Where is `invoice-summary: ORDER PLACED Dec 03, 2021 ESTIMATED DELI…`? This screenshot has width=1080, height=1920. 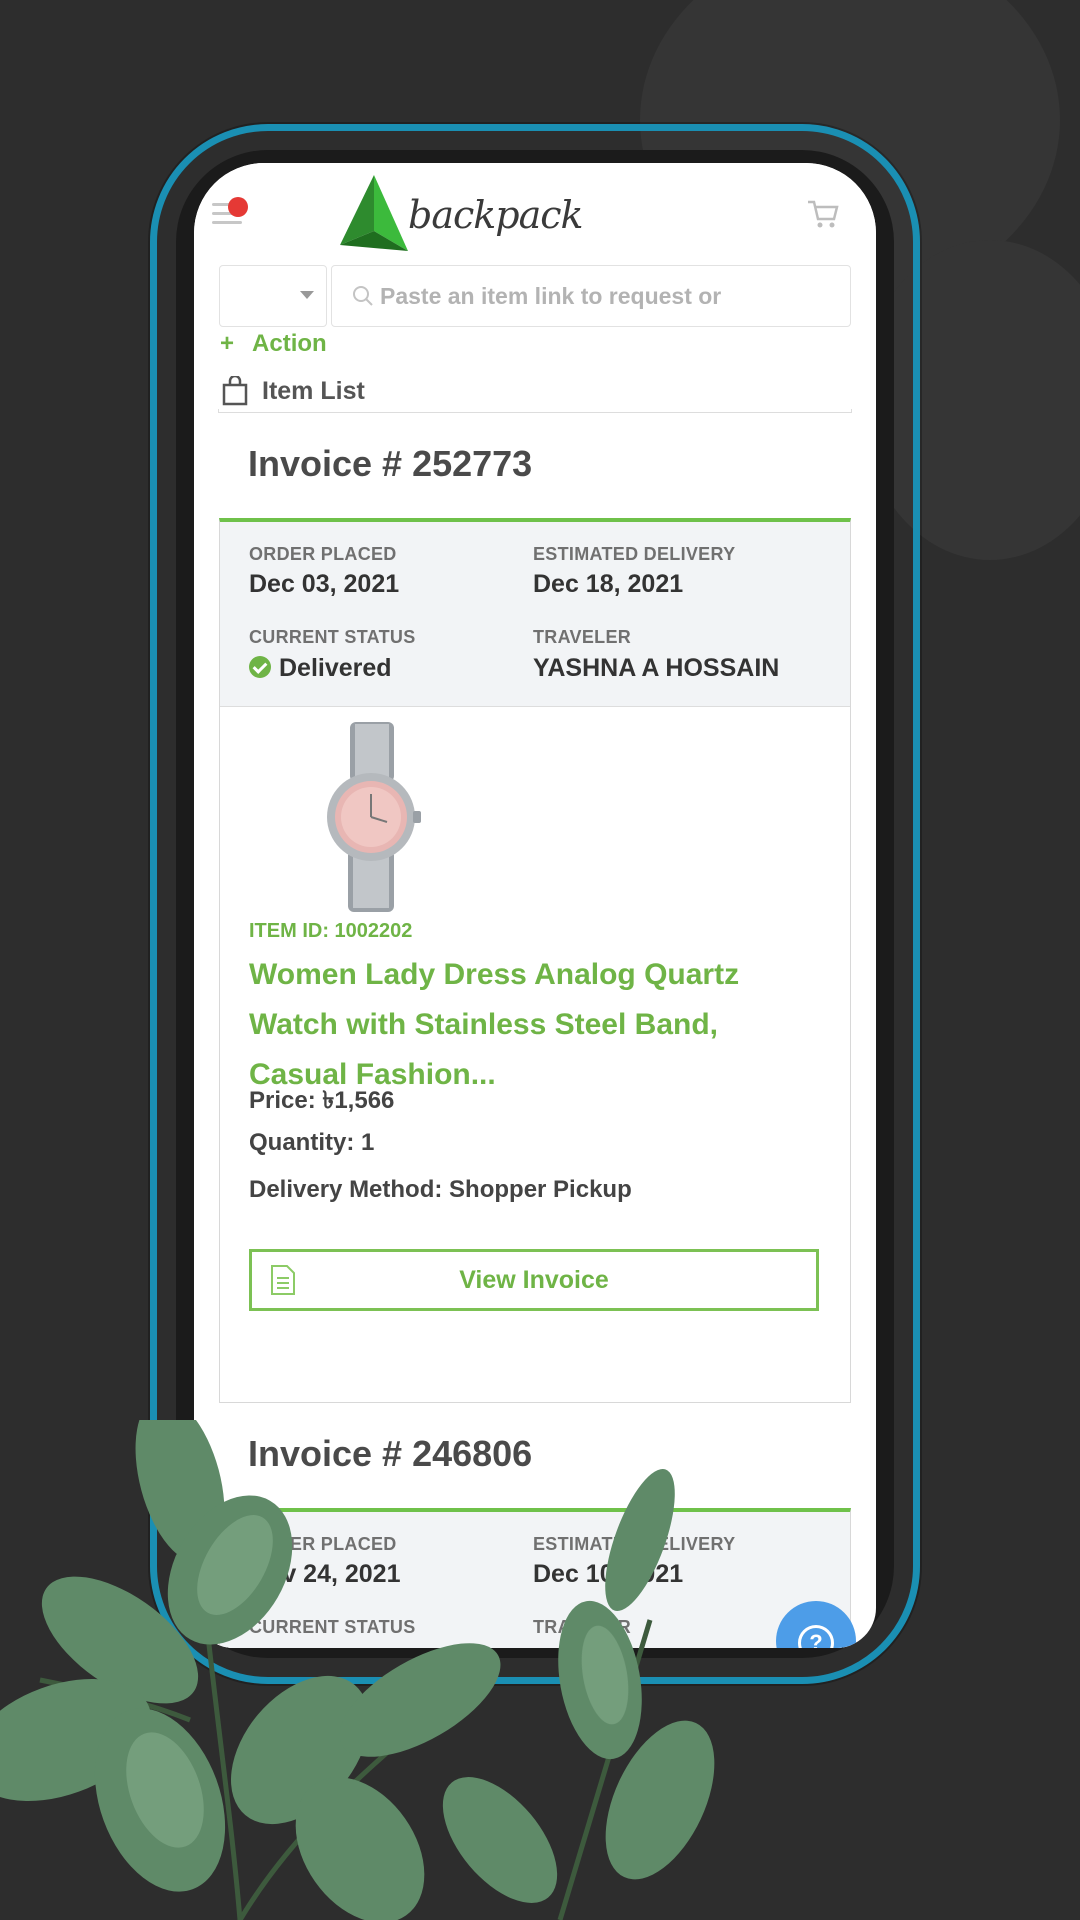
invoice-summary: ORDER PLACED Dec 03, 2021 ESTIMATED DELI… is located at coordinates (535, 614).